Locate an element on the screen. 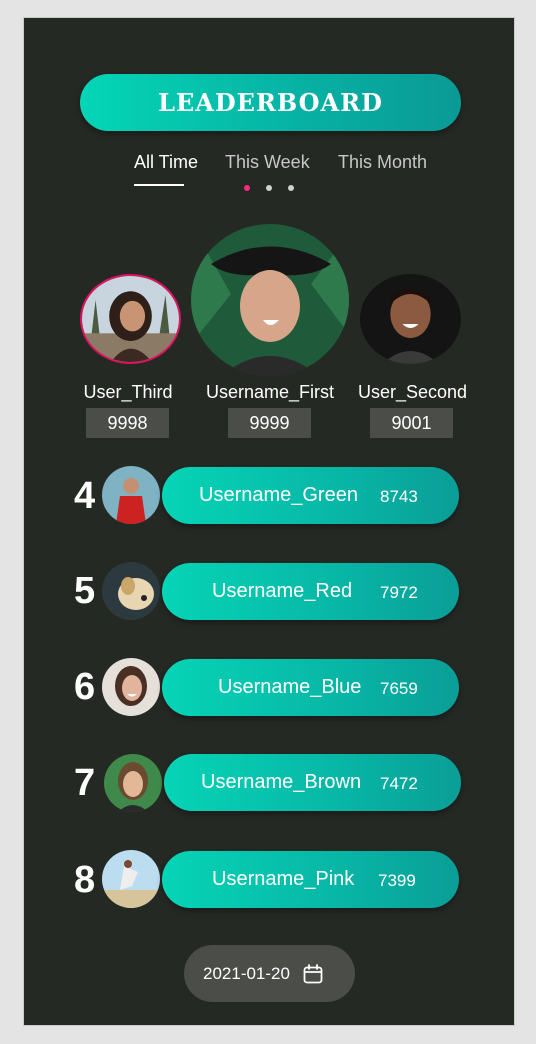 This screenshot has height=1044, width=536. rank-number: 4 is located at coordinates (85, 496).